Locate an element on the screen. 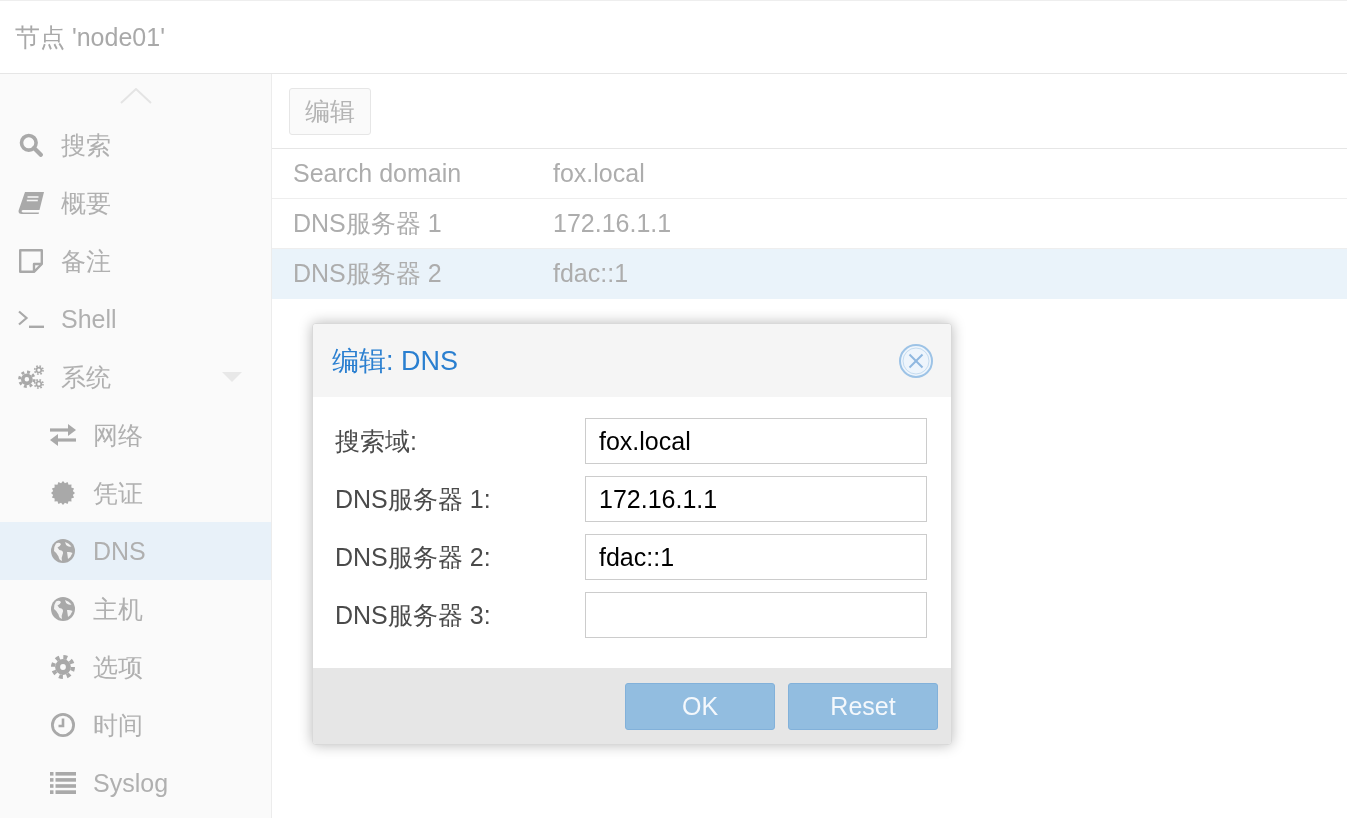 This screenshot has width=1347, height=818. search-icon is located at coordinates (31, 145).